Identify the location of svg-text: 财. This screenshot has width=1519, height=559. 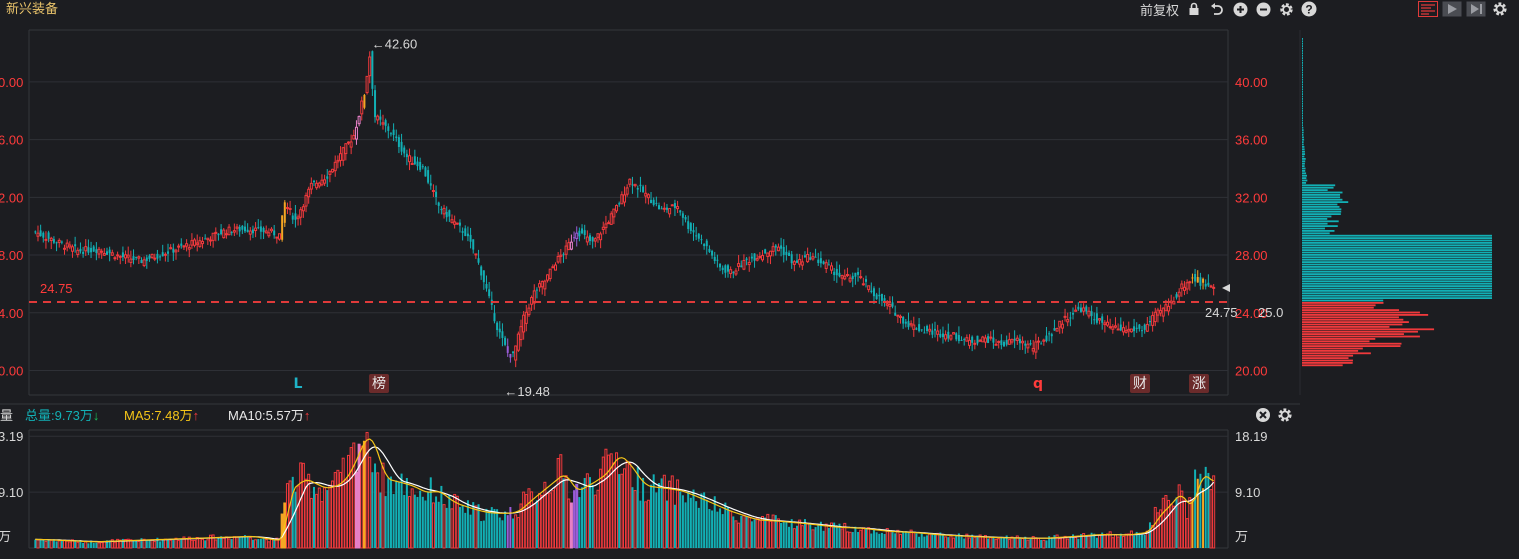
(1140, 384).